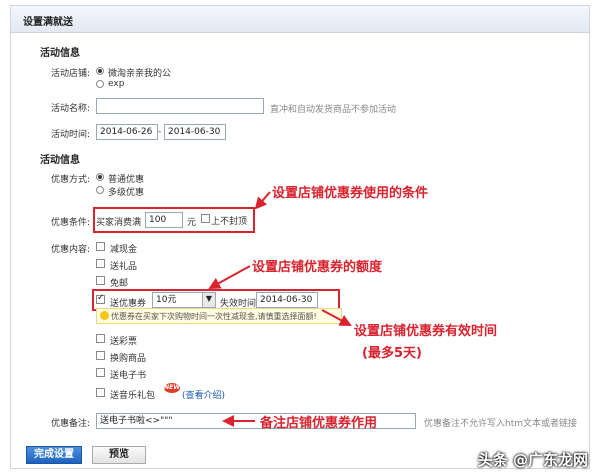 This screenshot has height=476, width=600. Describe the element at coordinates (317, 267) in the screenshot. I see `annotation-coupon-amount: 设置店铺优惠券的额度` at that location.